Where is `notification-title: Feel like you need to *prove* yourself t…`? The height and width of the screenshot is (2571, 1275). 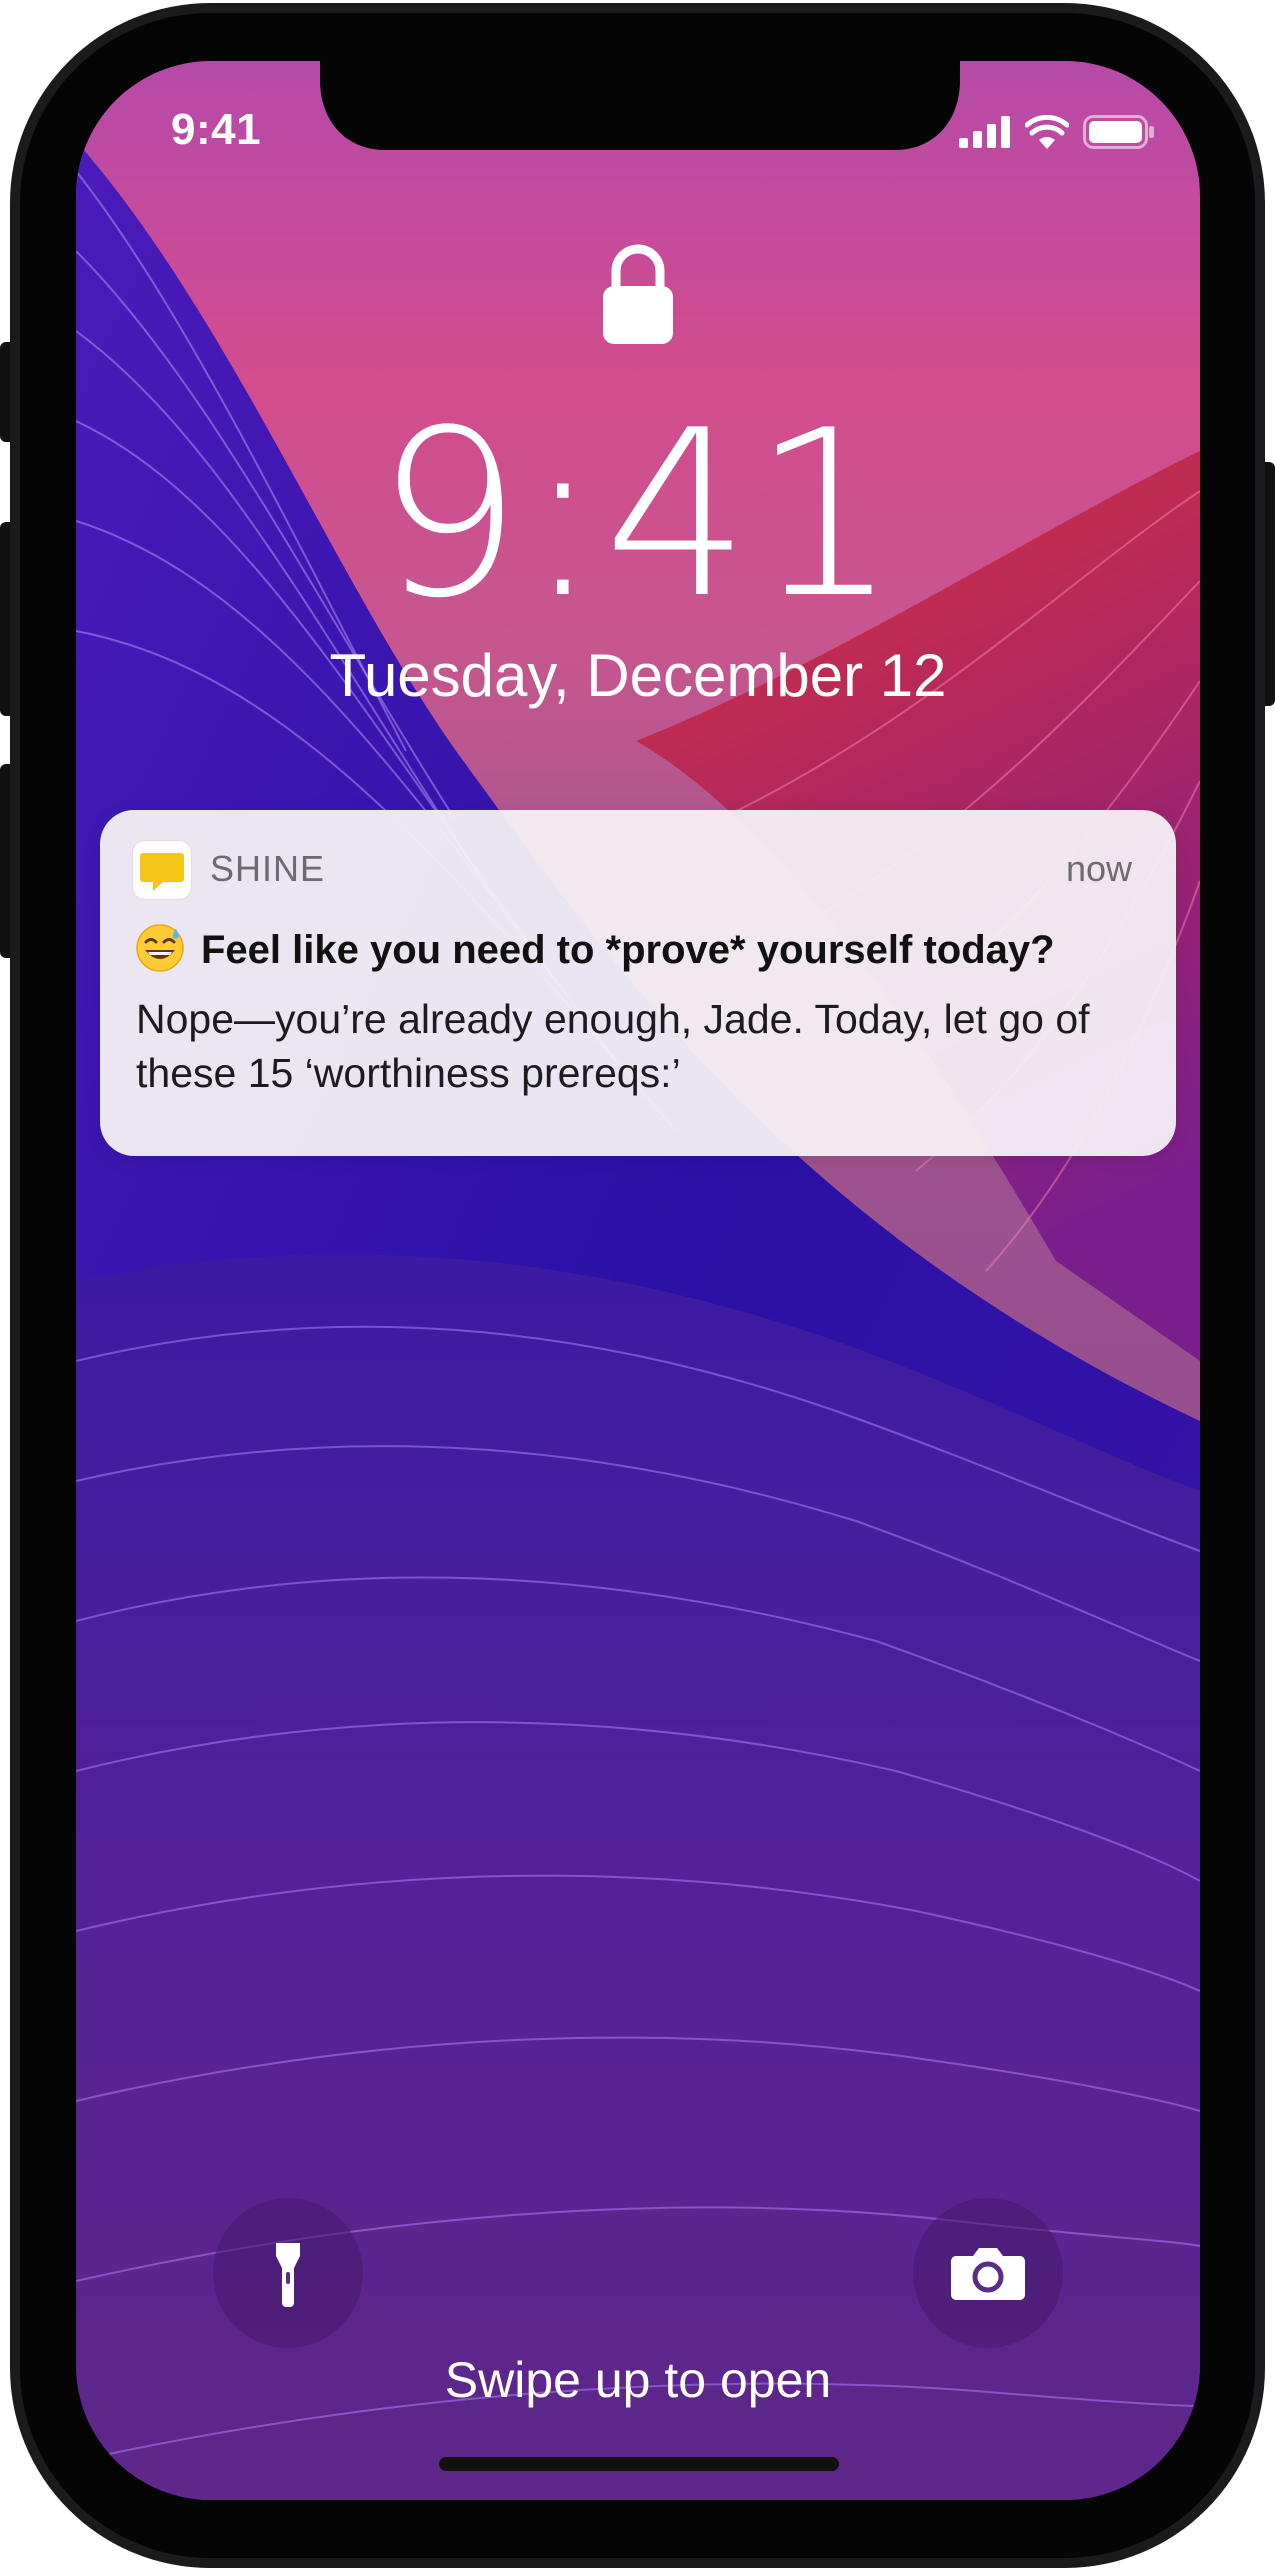 notification-title: Feel like you need to *prove* yourself t… is located at coordinates (628, 950).